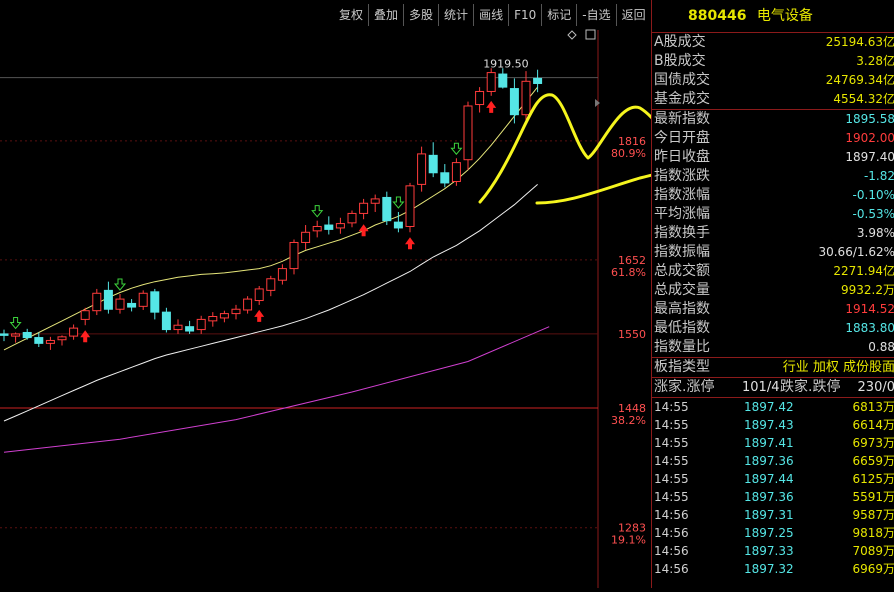 This screenshot has height=592, width=894. I want to click on trade-row: 14:55 1897.42 6813万, so click(773, 407).